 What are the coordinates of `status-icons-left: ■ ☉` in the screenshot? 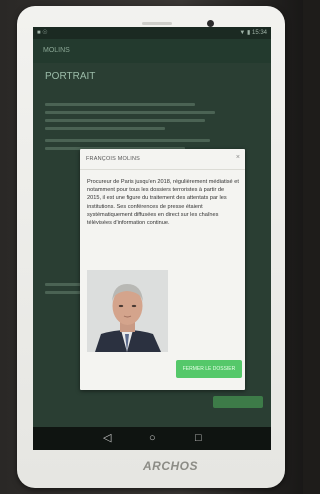 It's located at (42, 33).